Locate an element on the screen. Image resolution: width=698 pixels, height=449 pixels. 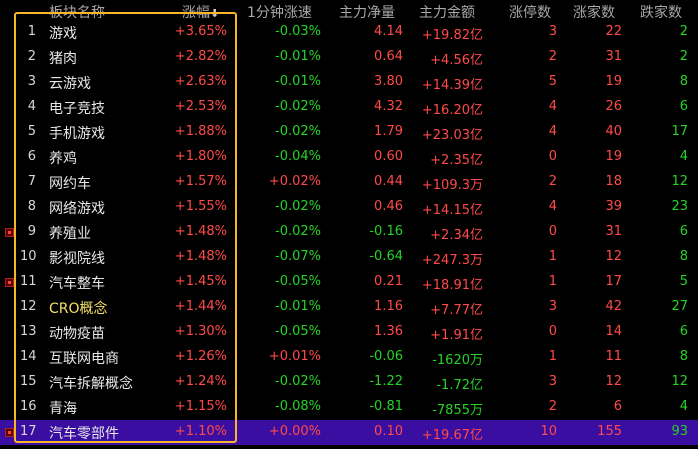
main-amount: +247.3万 is located at coordinates (452, 260).